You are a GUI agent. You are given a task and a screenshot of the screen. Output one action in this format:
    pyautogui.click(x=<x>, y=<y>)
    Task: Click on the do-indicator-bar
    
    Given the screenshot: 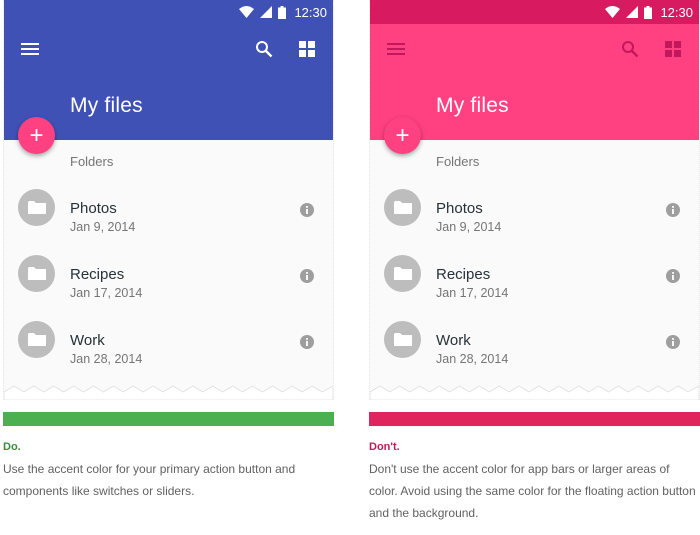 What is the action you would take?
    pyautogui.click(x=168, y=419)
    